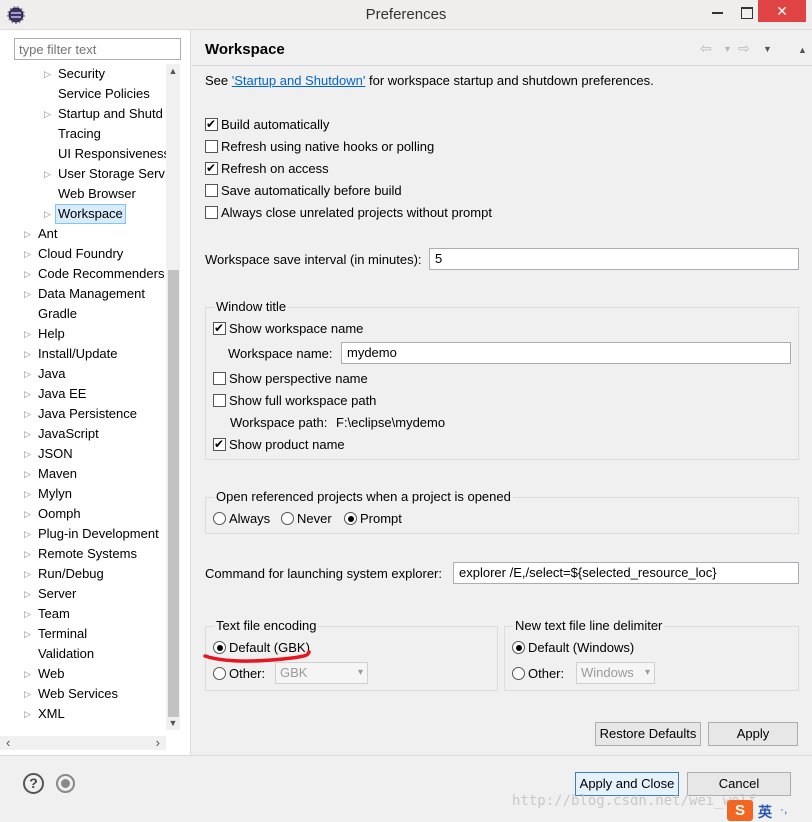 The height and width of the screenshot is (822, 812). I want to click on tree-item: ▷ Help, so click(83, 334).